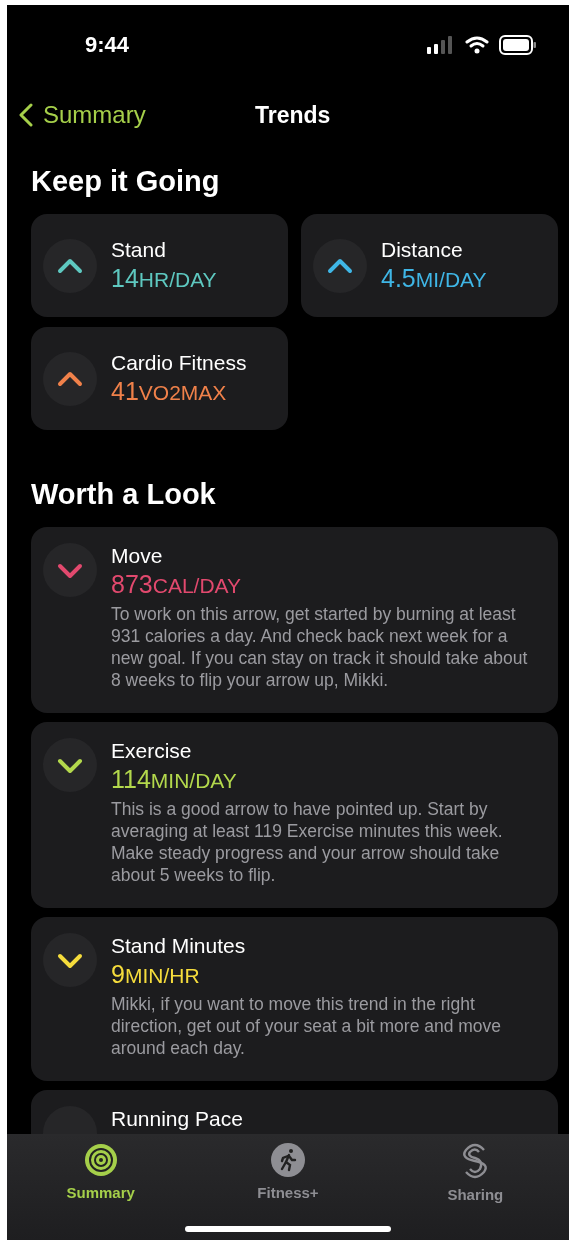  What do you see at coordinates (422, 249) in the screenshot?
I see `trend-name: Distance` at bounding box center [422, 249].